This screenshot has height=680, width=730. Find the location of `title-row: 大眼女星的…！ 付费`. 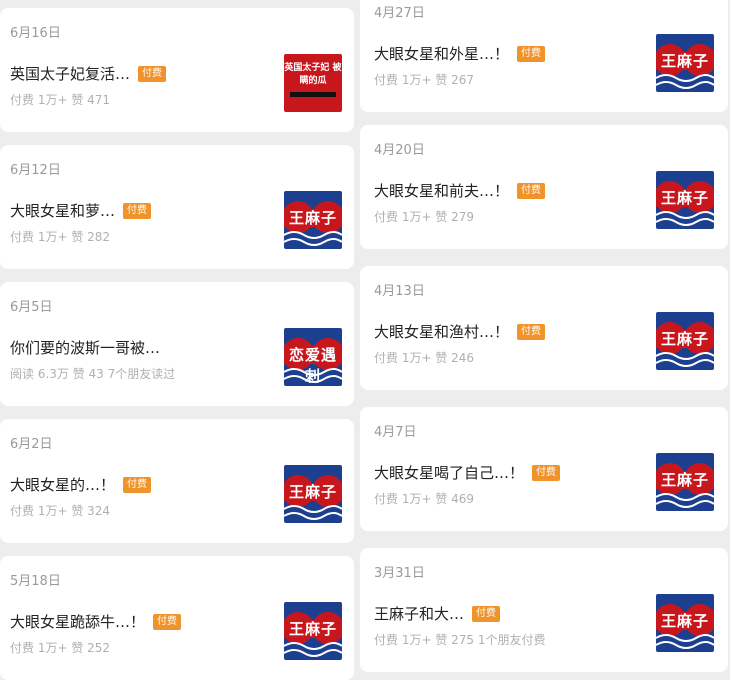

title-row: 大眼女星的…！ 付费 is located at coordinates (81, 484).